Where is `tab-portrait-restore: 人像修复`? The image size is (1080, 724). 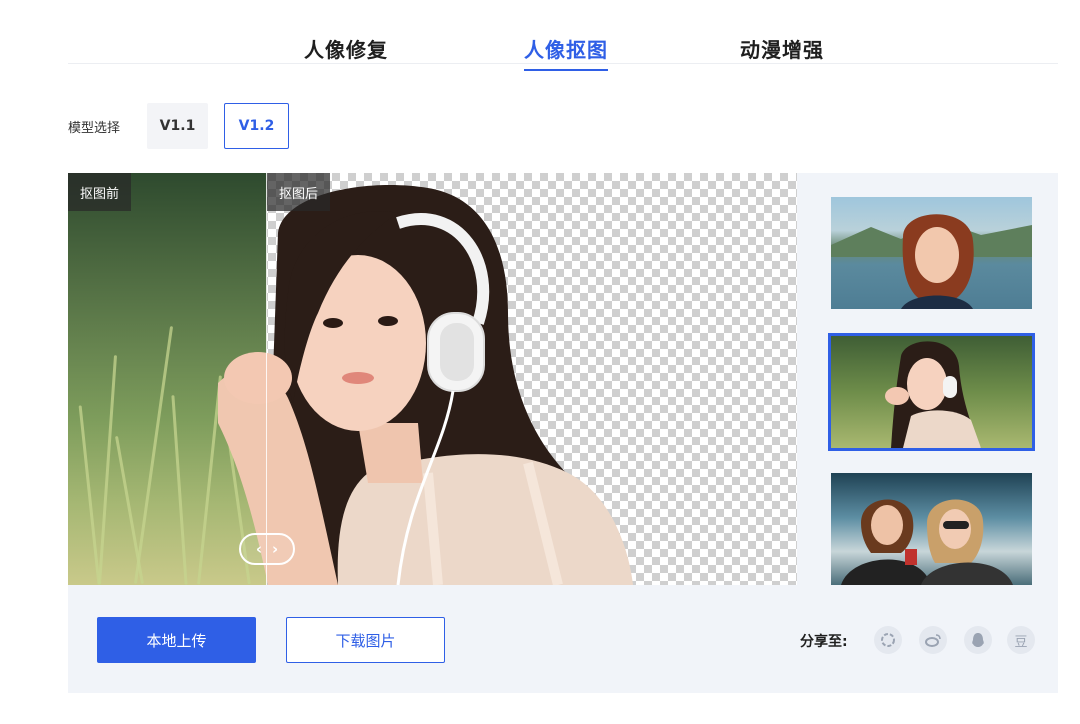
tab-portrait-restore: 人像修复 is located at coordinates (346, 48).